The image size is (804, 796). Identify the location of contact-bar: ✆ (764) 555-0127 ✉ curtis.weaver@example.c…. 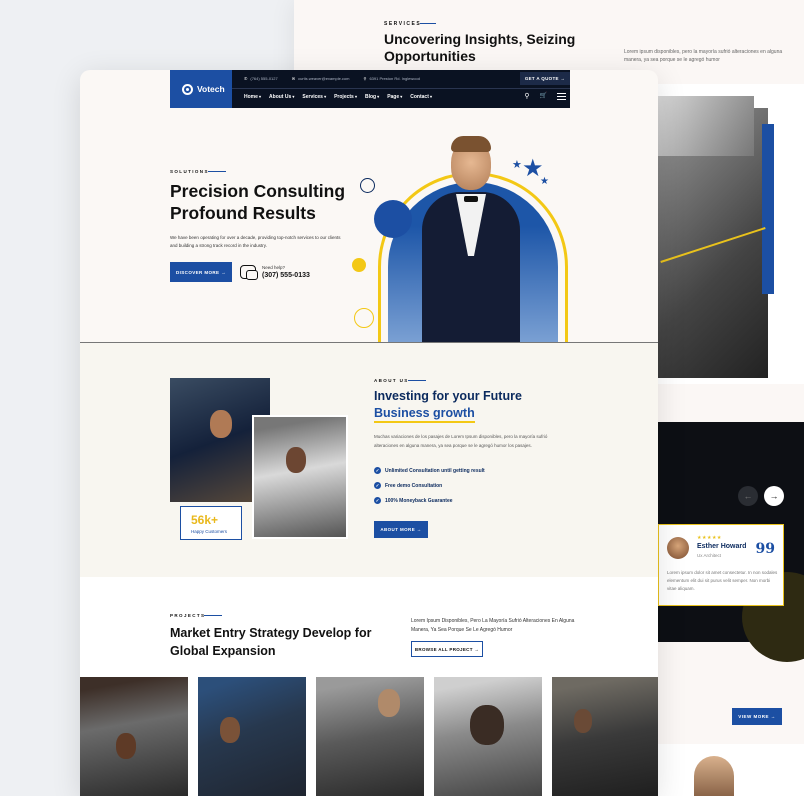
(332, 78).